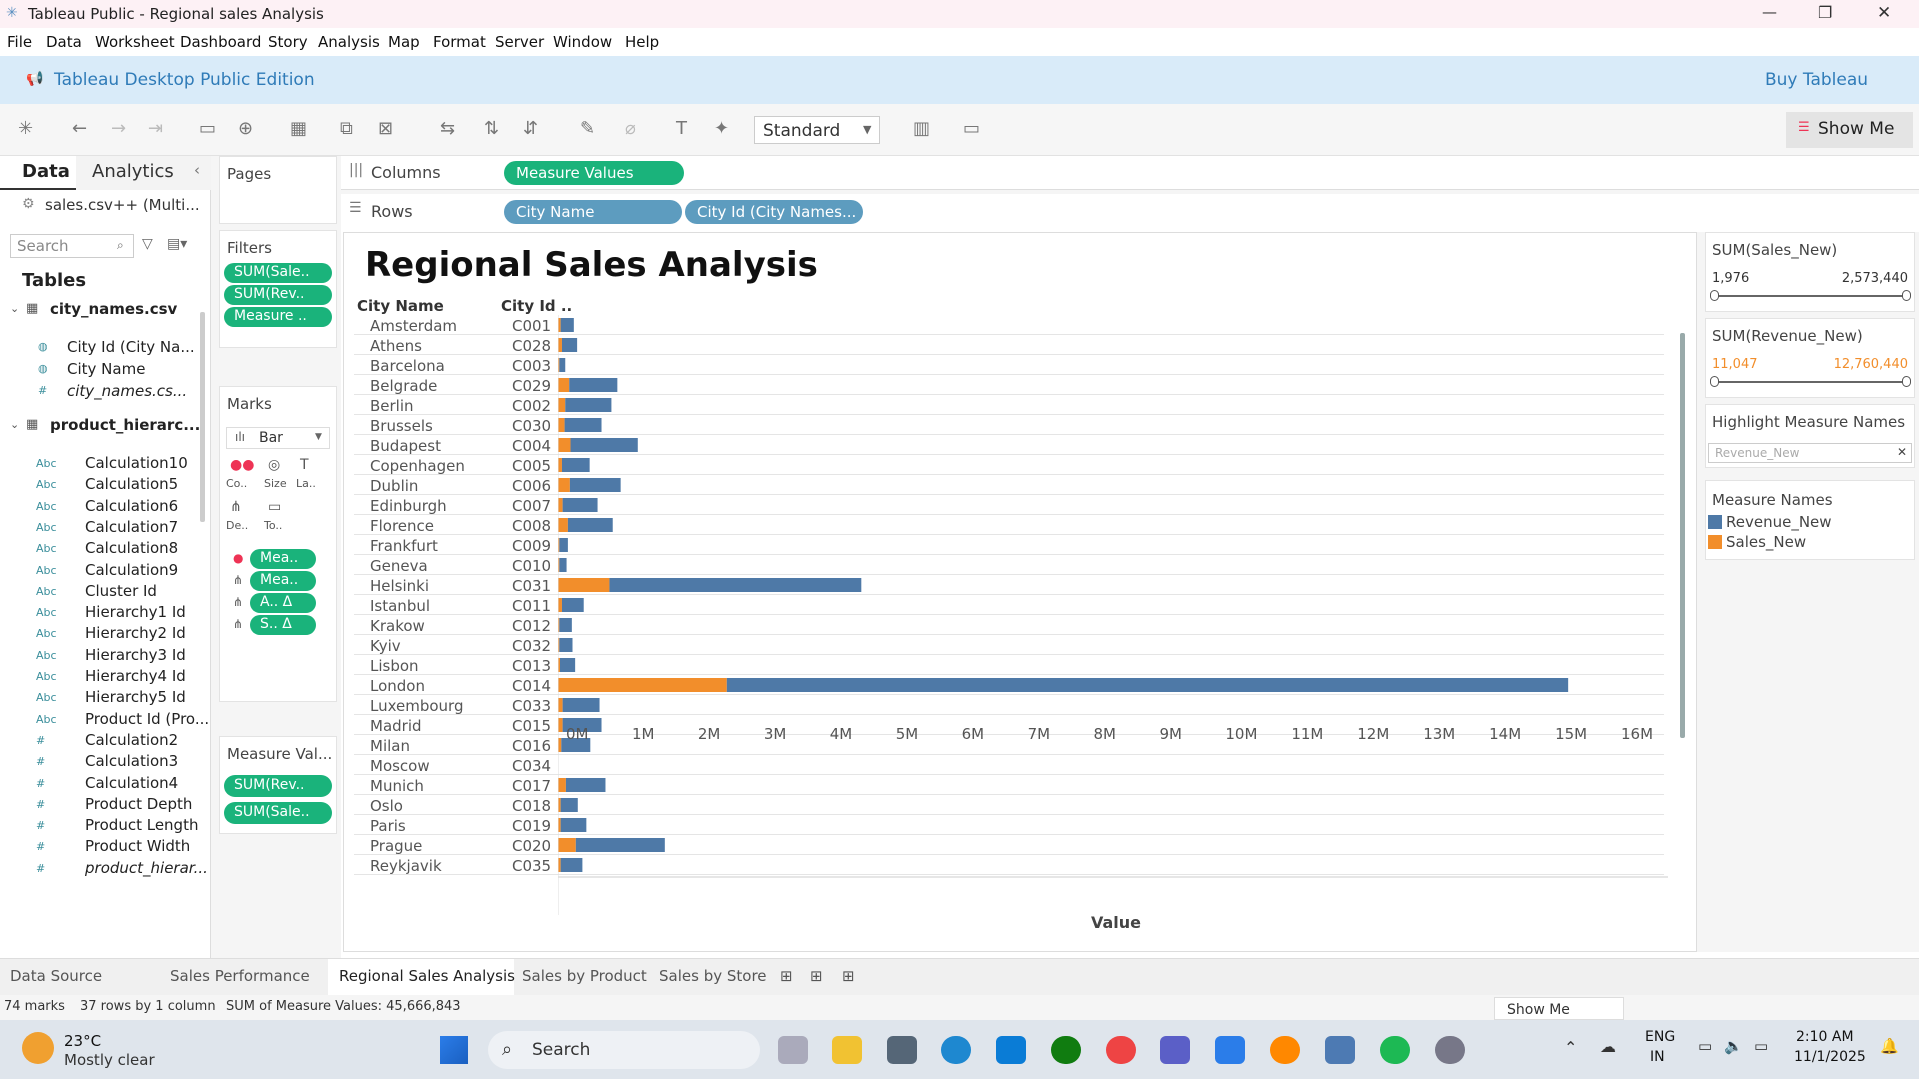 This screenshot has width=1919, height=1079. Describe the element at coordinates (921, 128) in the screenshot. I see `show-cards-icon: ▥` at that location.